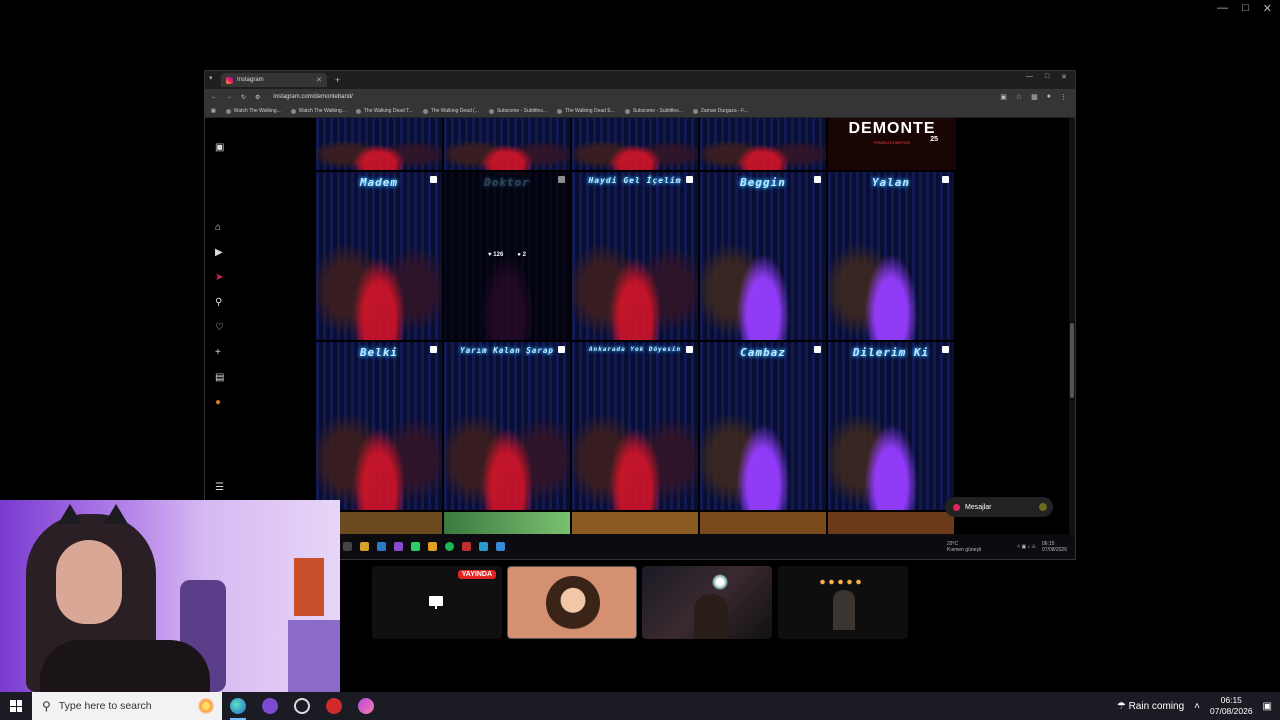 This screenshot has height=720, width=1280. I want to click on scrollbar-thumb, so click(1072, 360).